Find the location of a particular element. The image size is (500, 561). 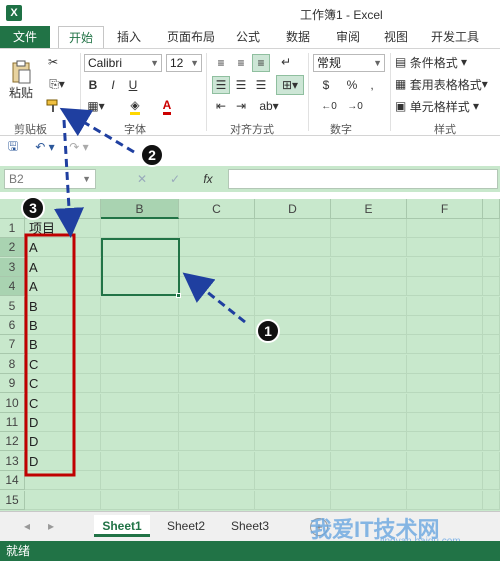

cell-a: 项目 is located at coordinates (63, 228).